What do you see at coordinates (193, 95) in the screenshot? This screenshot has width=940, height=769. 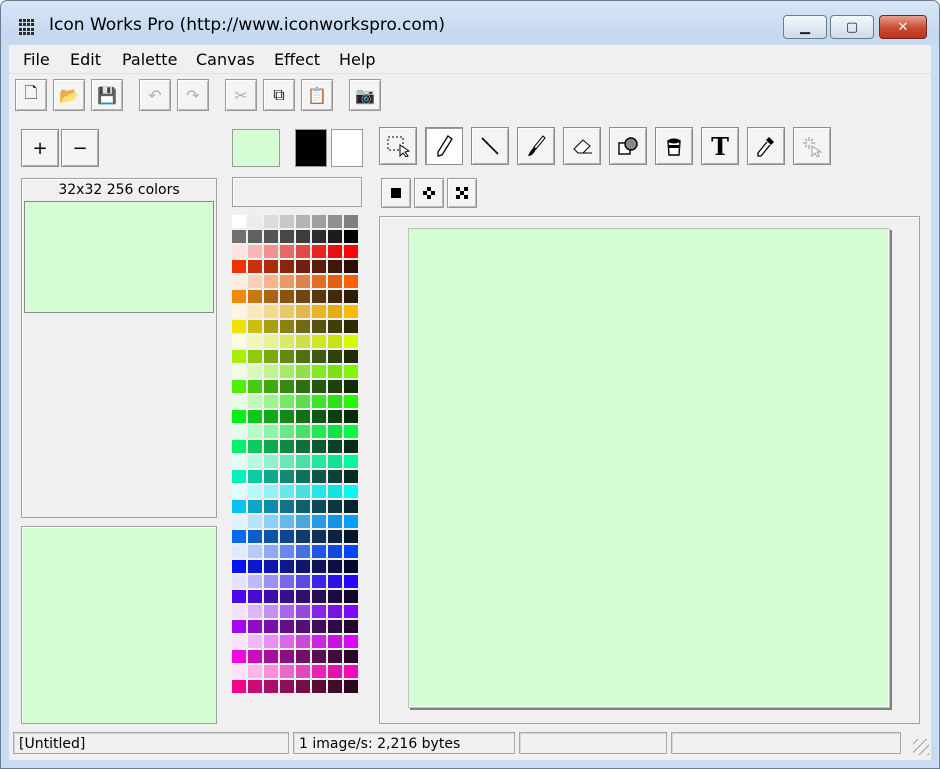 I see `redo-button: ↷` at bounding box center [193, 95].